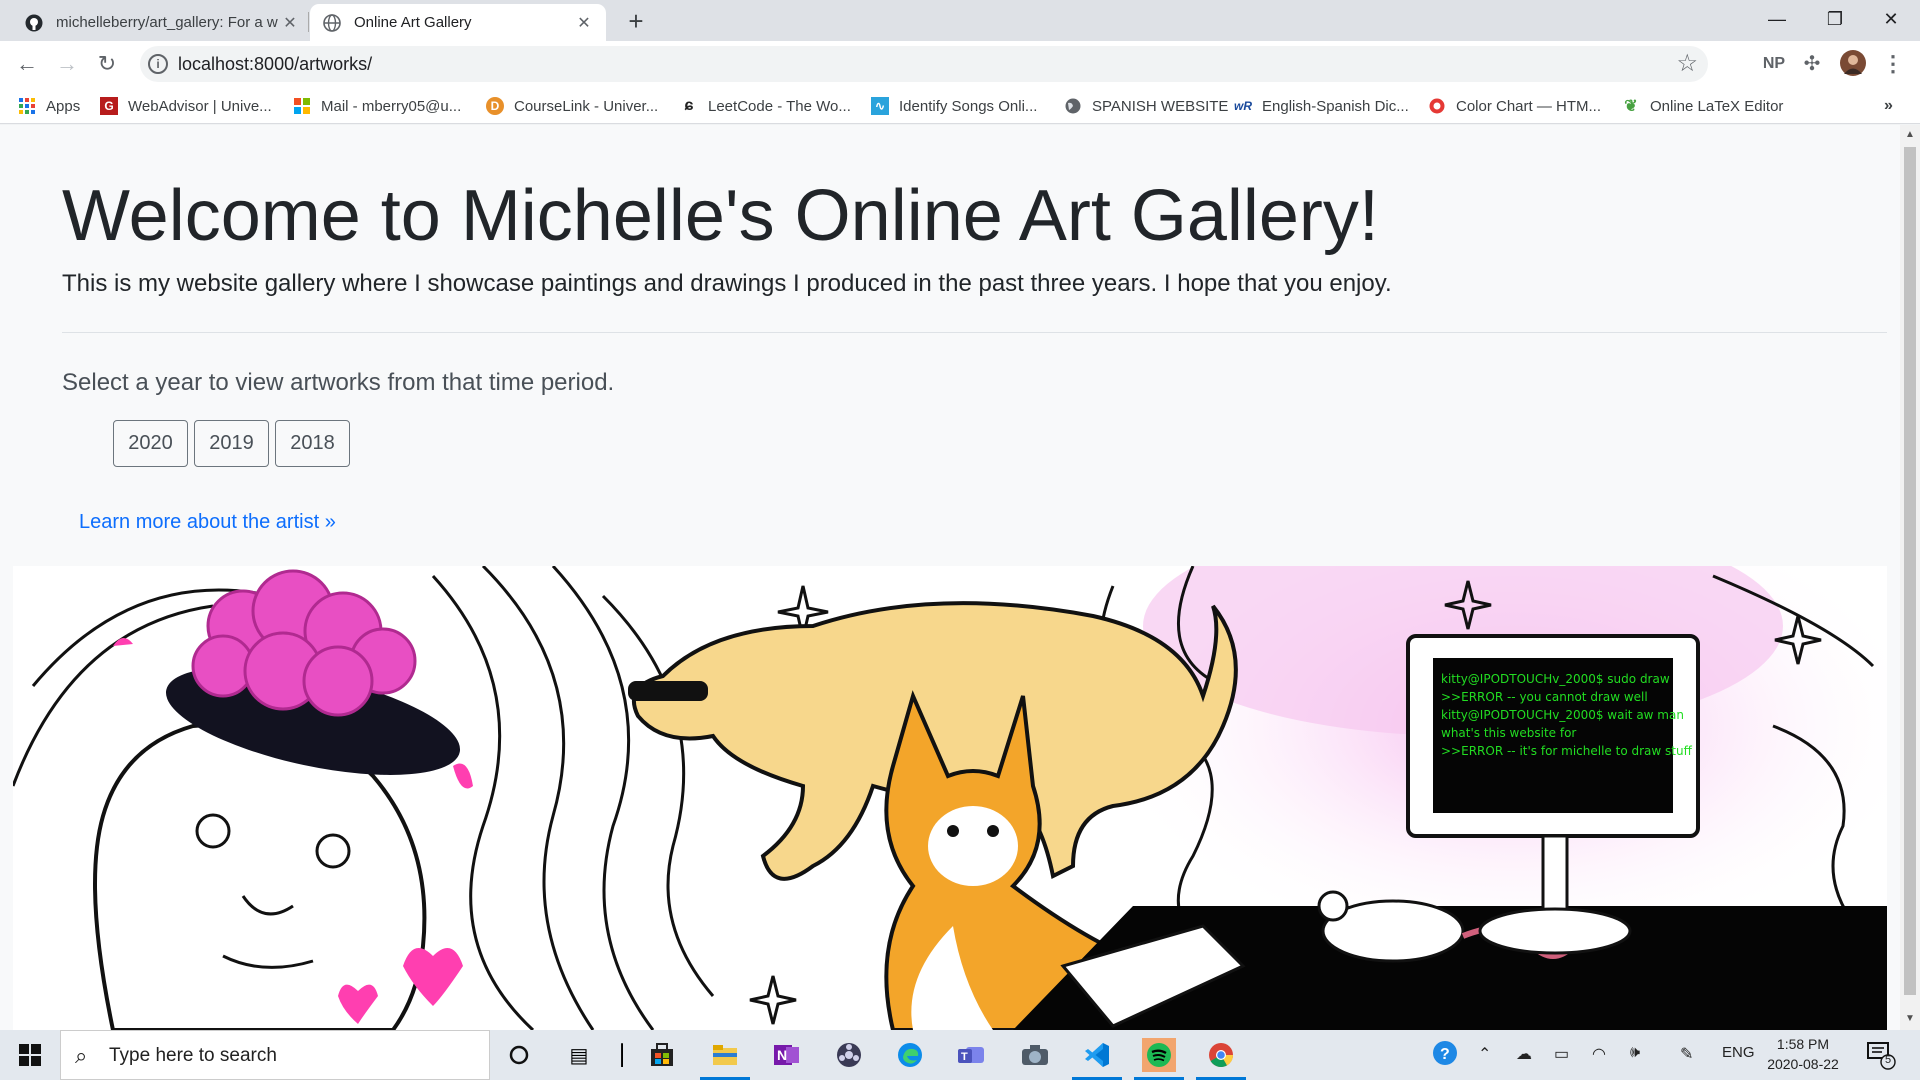  I want to click on wifi-icon: ◠, so click(1599, 1054).